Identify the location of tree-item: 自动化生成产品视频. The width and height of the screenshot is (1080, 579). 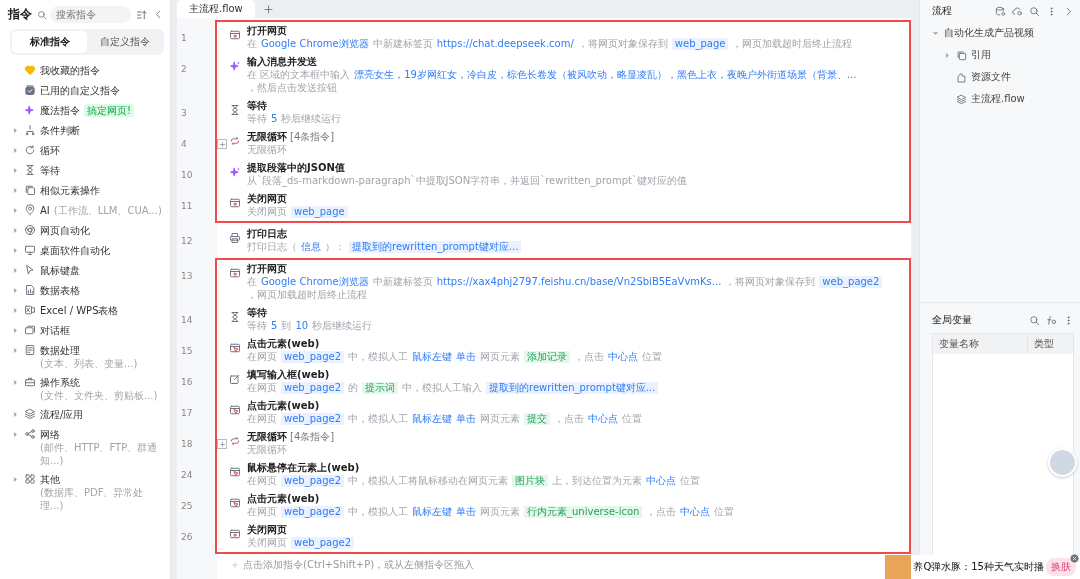
(1000, 33).